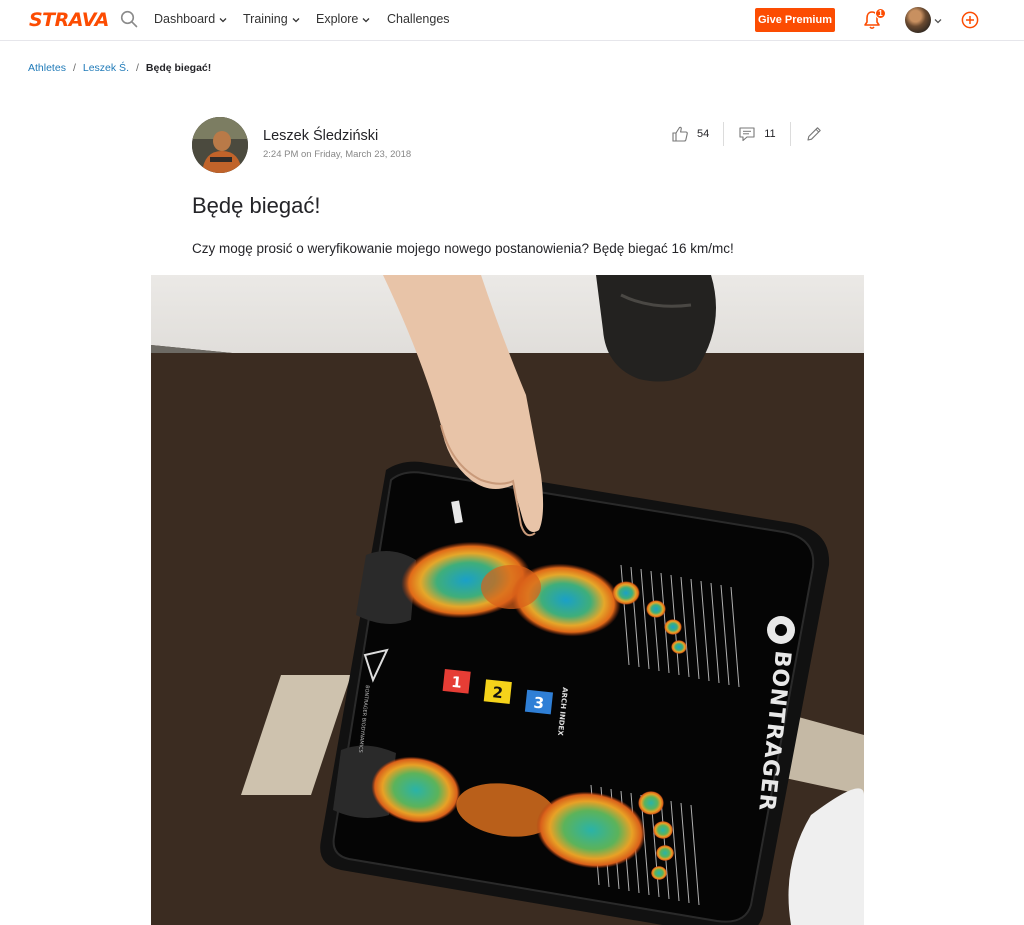 The width and height of the screenshot is (1024, 925). Describe the element at coordinates (970, 20) in the screenshot. I see `add-plus-icon` at that location.